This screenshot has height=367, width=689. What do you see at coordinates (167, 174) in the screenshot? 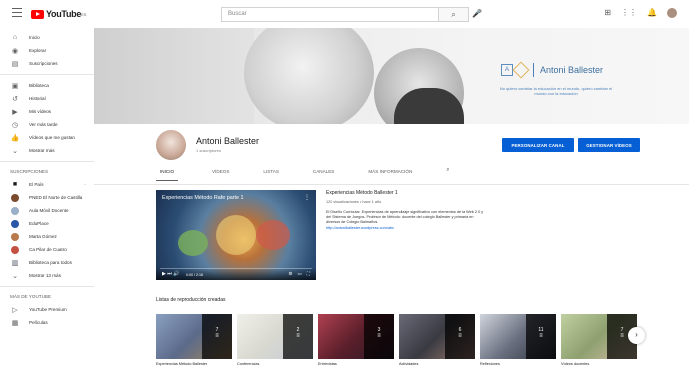
I see `tab-home: INICIO` at bounding box center [167, 174].